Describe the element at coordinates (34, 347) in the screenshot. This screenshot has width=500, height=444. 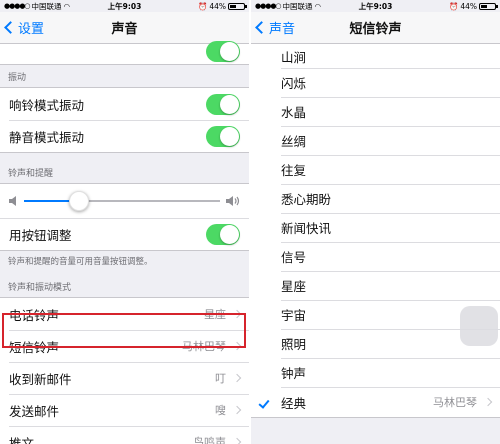
I see `text-tone-label: 短信铃声` at that location.